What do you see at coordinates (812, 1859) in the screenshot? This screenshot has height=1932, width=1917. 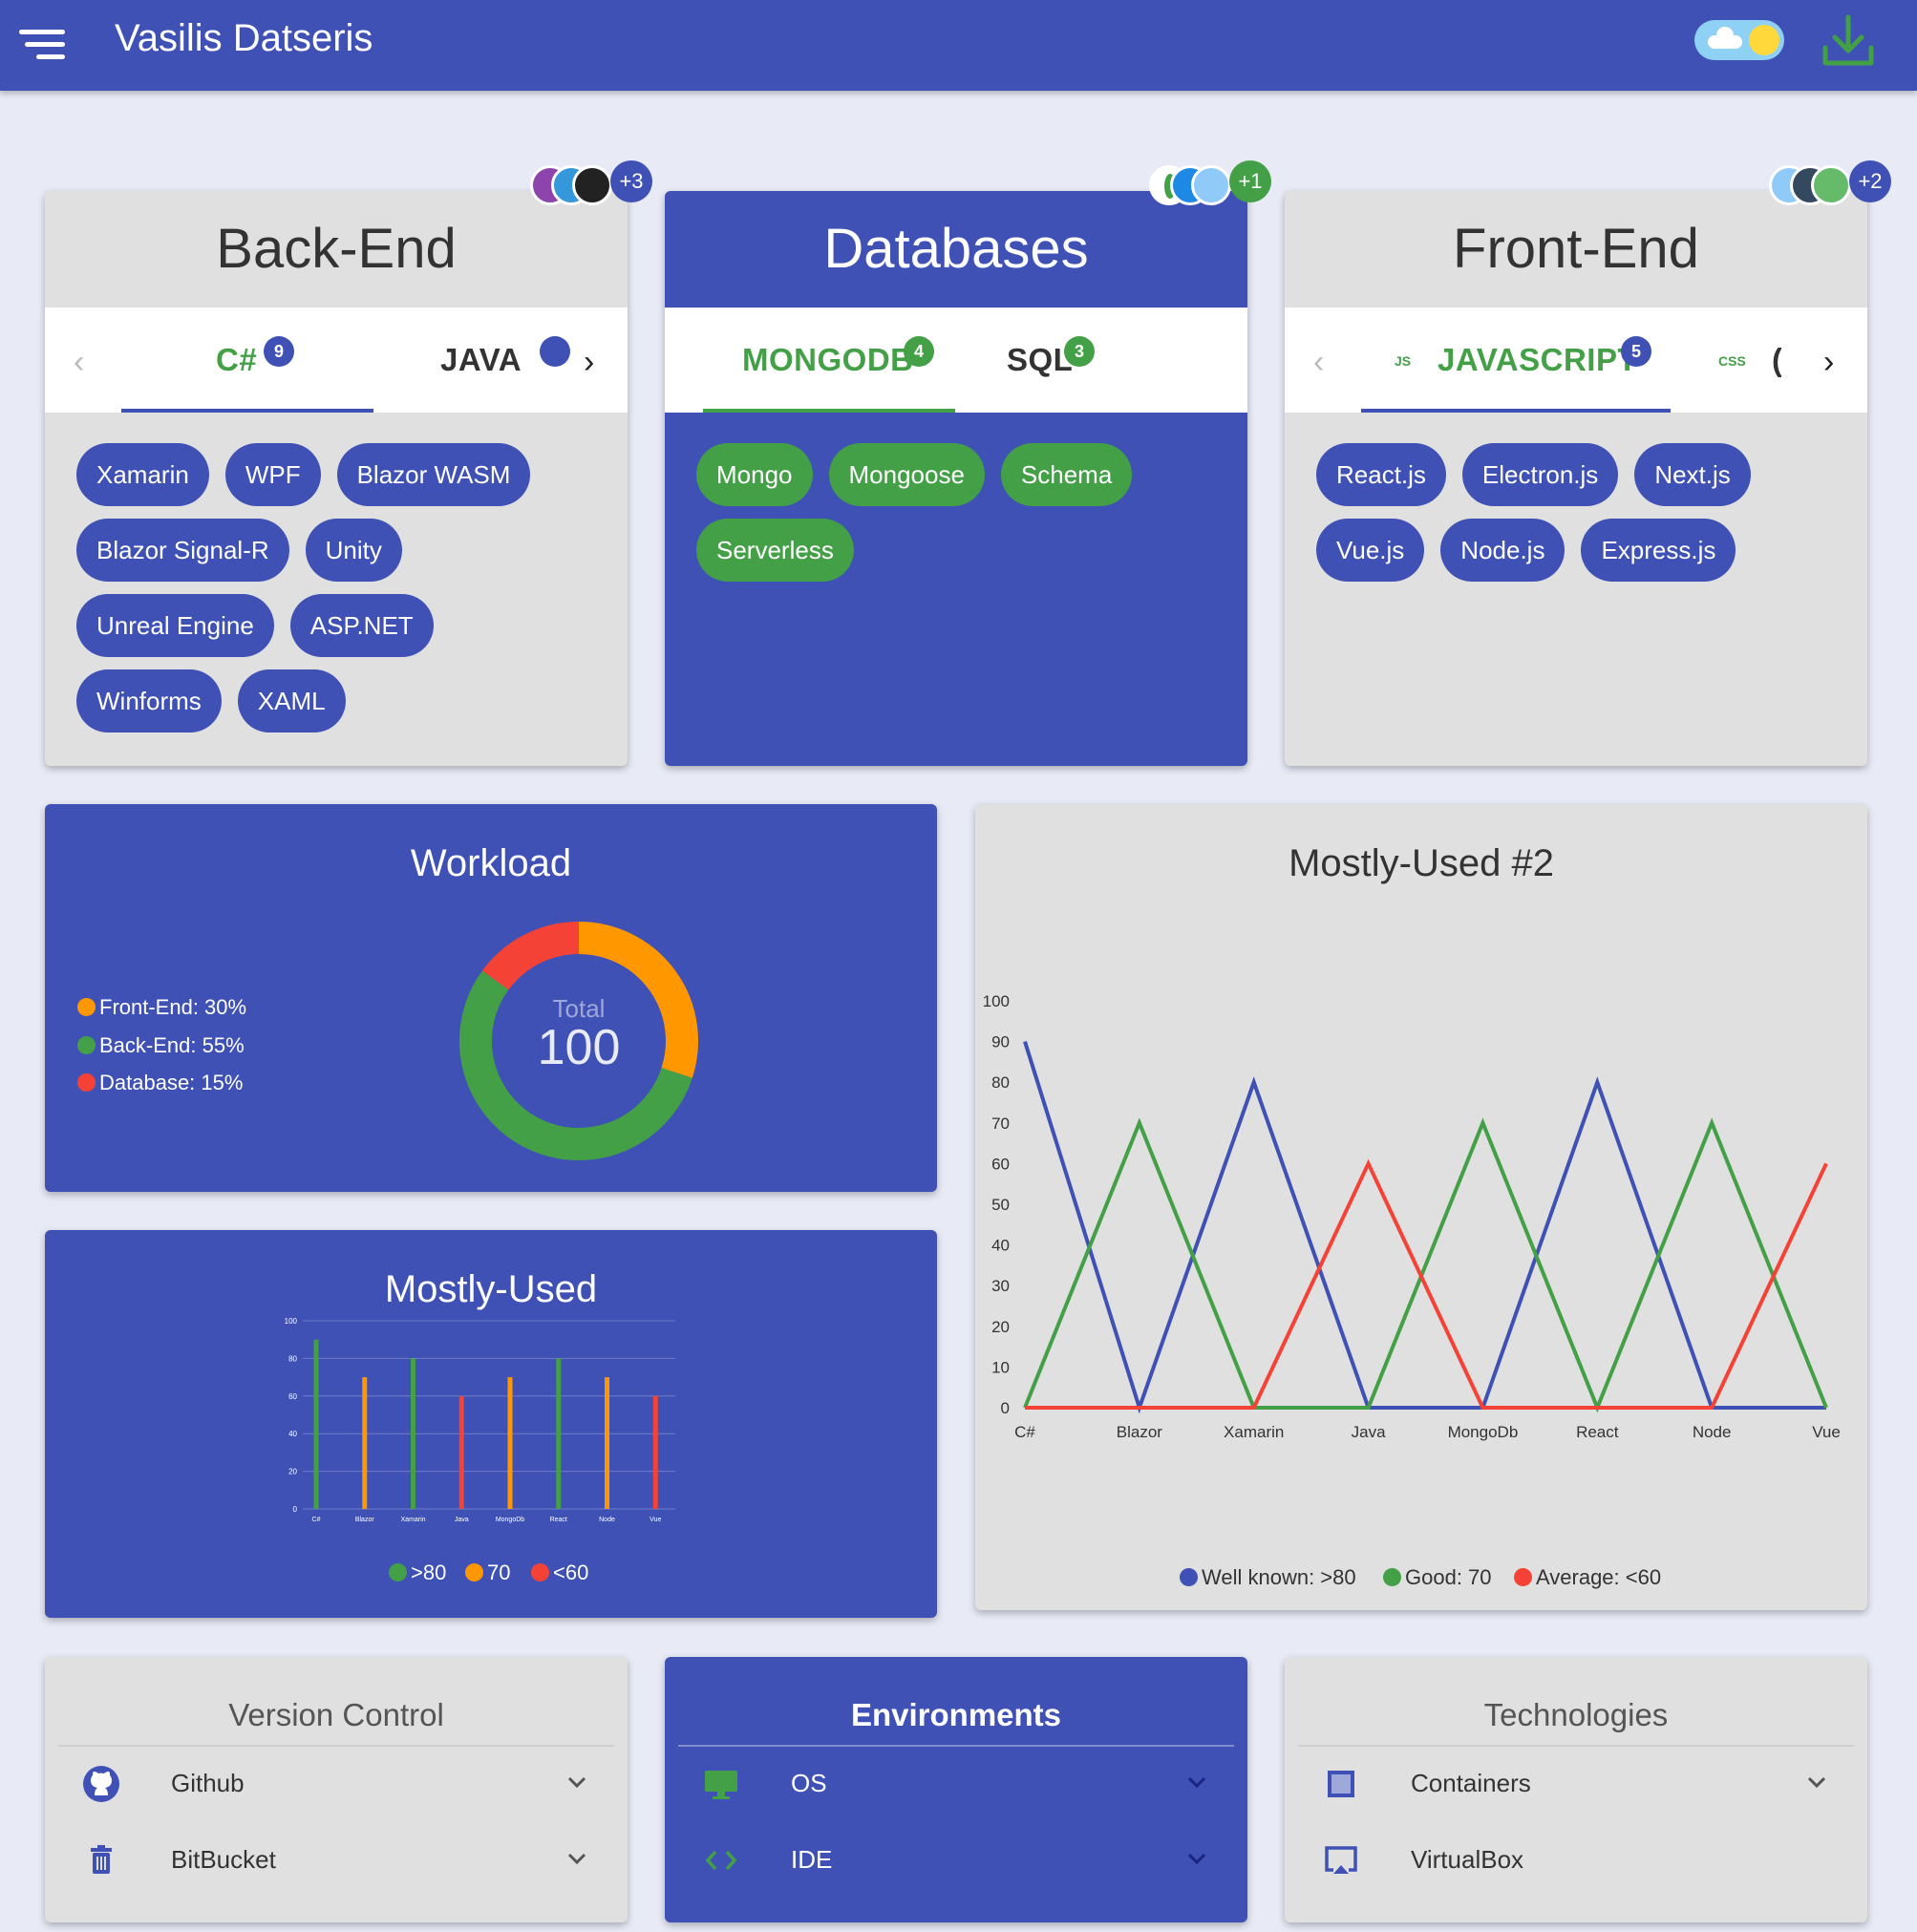 I see `list-item-label: IDE` at bounding box center [812, 1859].